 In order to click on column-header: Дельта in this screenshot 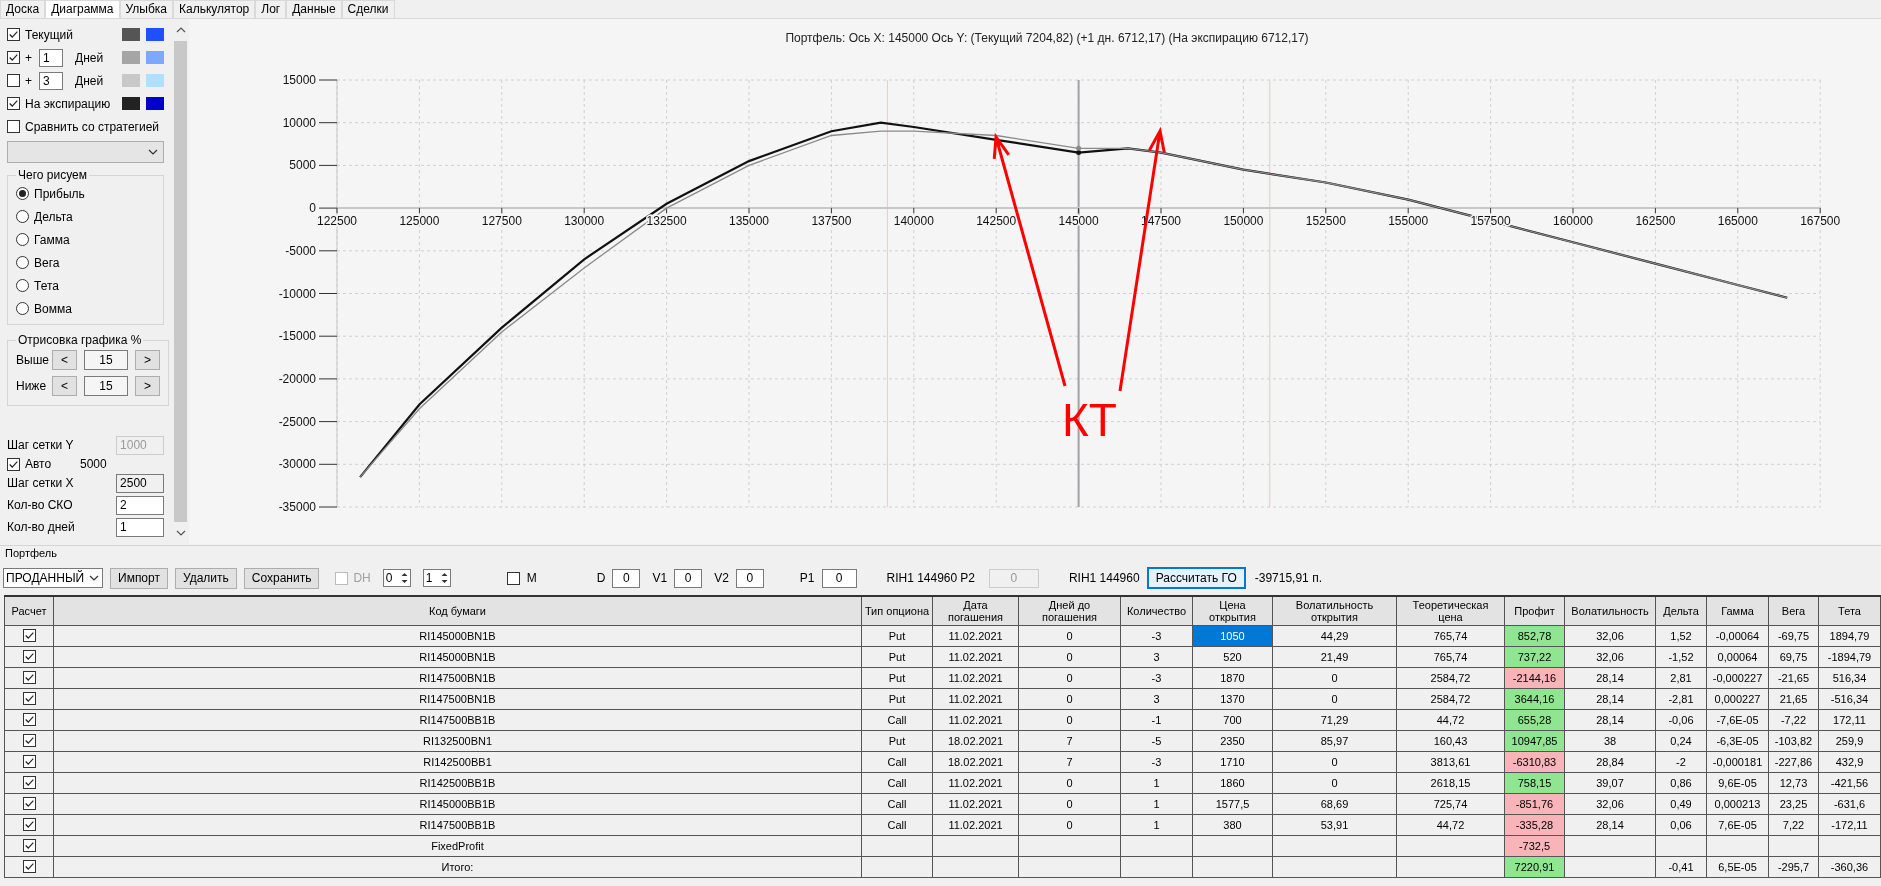, I will do `click(1681, 611)`.